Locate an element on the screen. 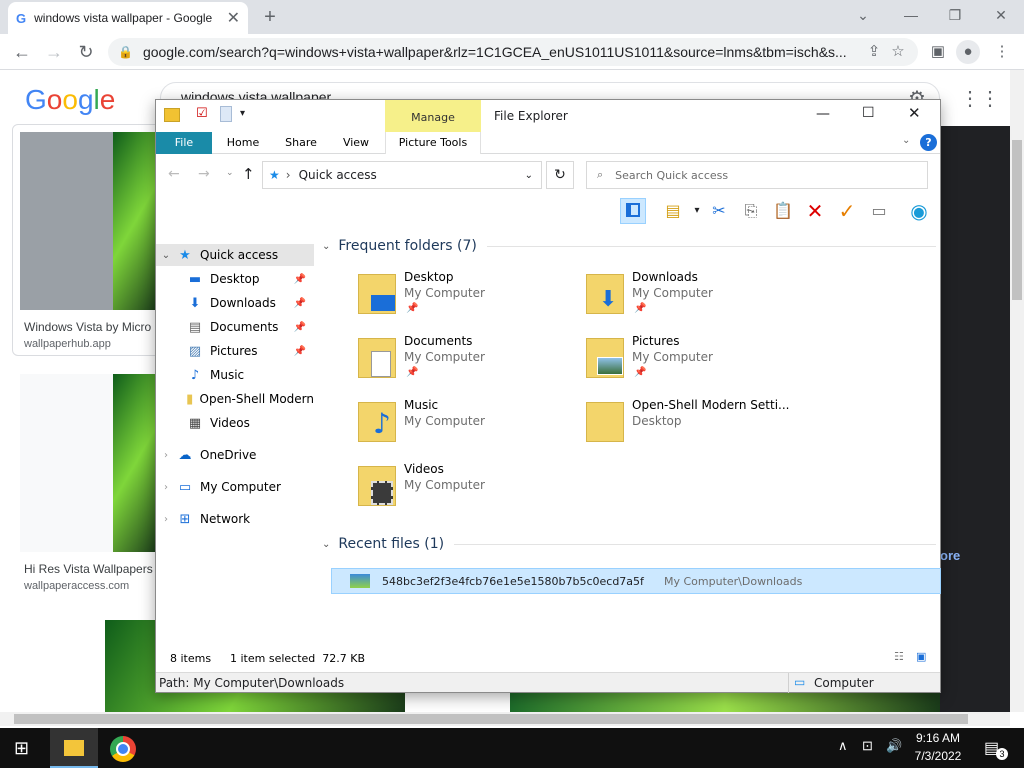 The width and height of the screenshot is (1024, 768). show-hidden-icons: ∧ is located at coordinates (843, 746).